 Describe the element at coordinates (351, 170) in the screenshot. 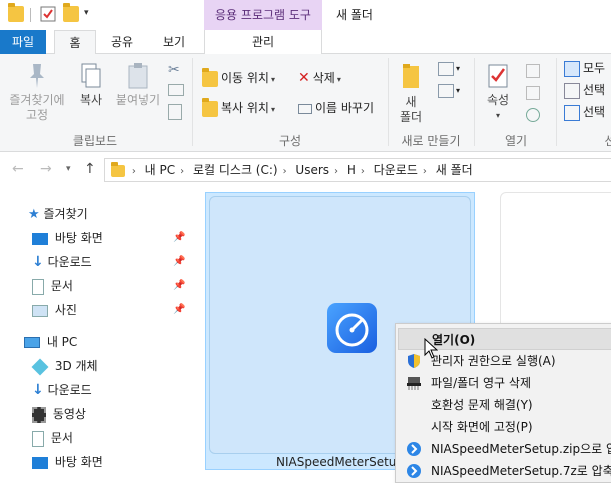

I see `breadcrumb-h: H` at that location.